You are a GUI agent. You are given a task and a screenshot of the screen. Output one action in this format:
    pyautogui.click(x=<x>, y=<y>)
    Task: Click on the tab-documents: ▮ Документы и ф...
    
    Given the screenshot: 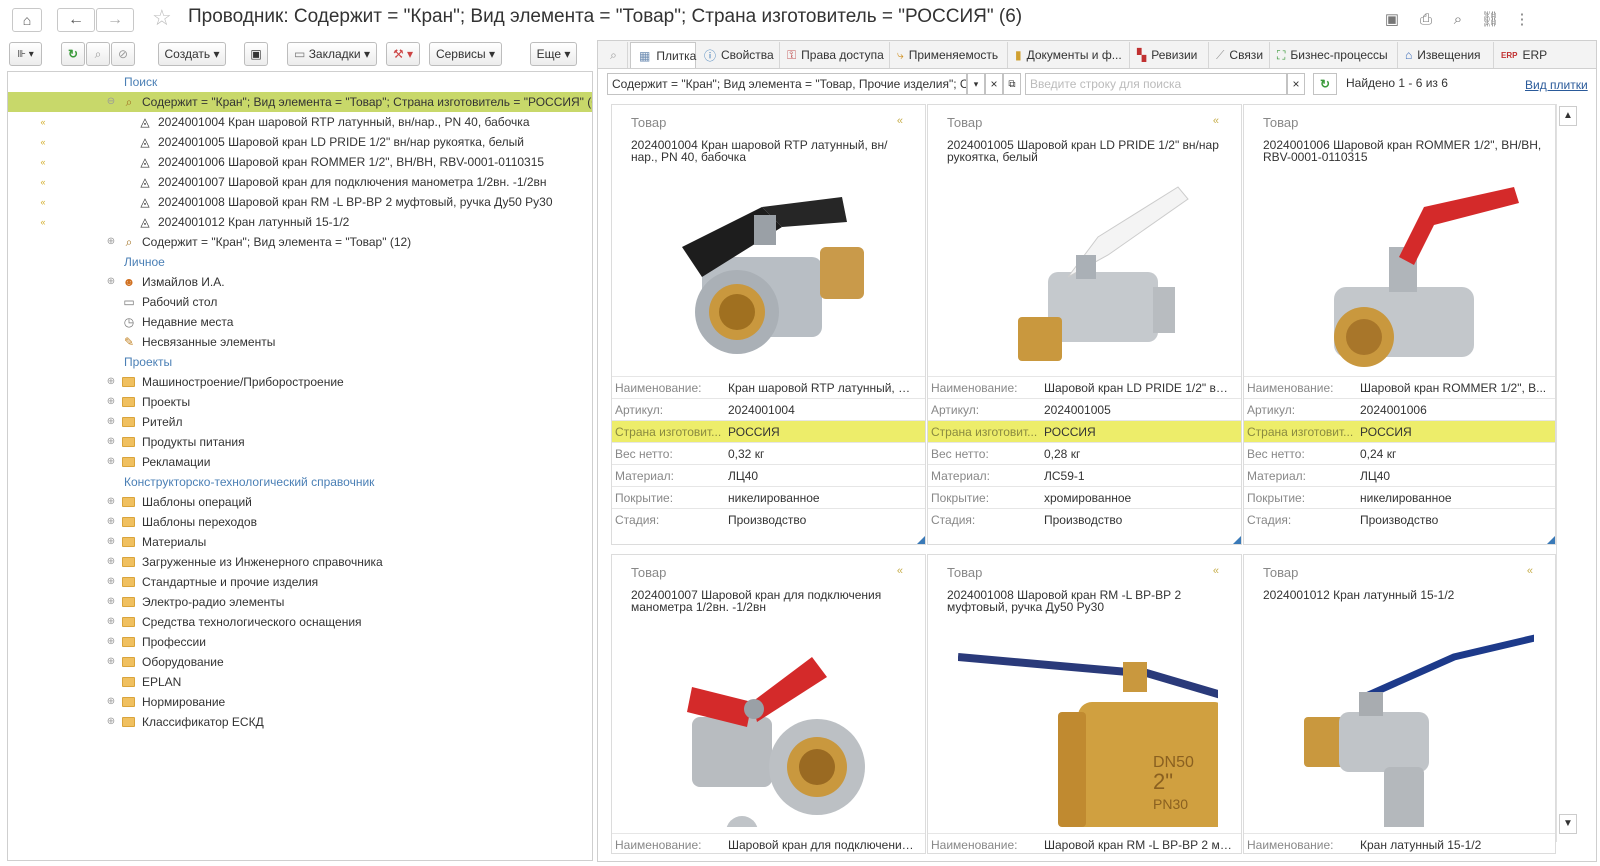 What is the action you would take?
    pyautogui.click(x=1069, y=55)
    